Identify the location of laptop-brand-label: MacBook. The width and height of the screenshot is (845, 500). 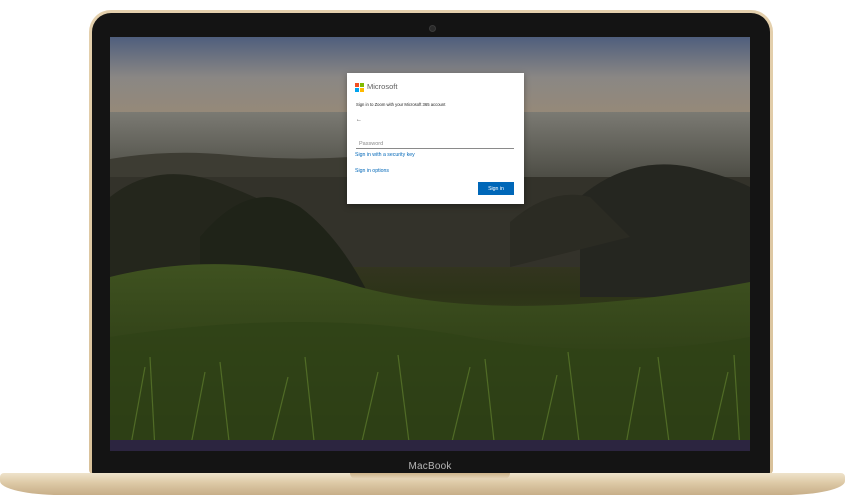
(430, 466).